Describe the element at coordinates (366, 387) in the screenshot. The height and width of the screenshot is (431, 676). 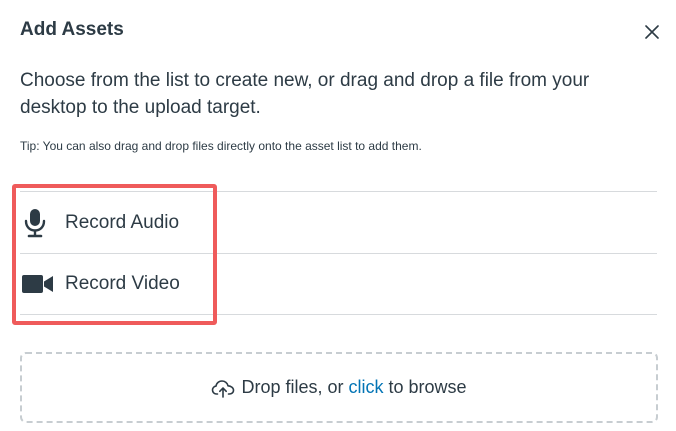
I see `browse-link: click` at that location.